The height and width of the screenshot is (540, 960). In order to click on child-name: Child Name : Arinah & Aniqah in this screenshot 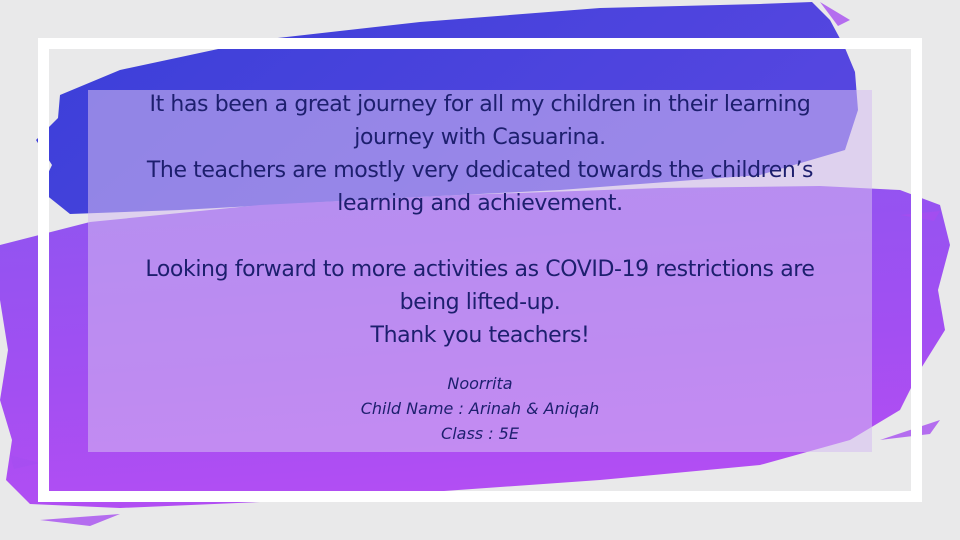, I will do `click(480, 408)`.